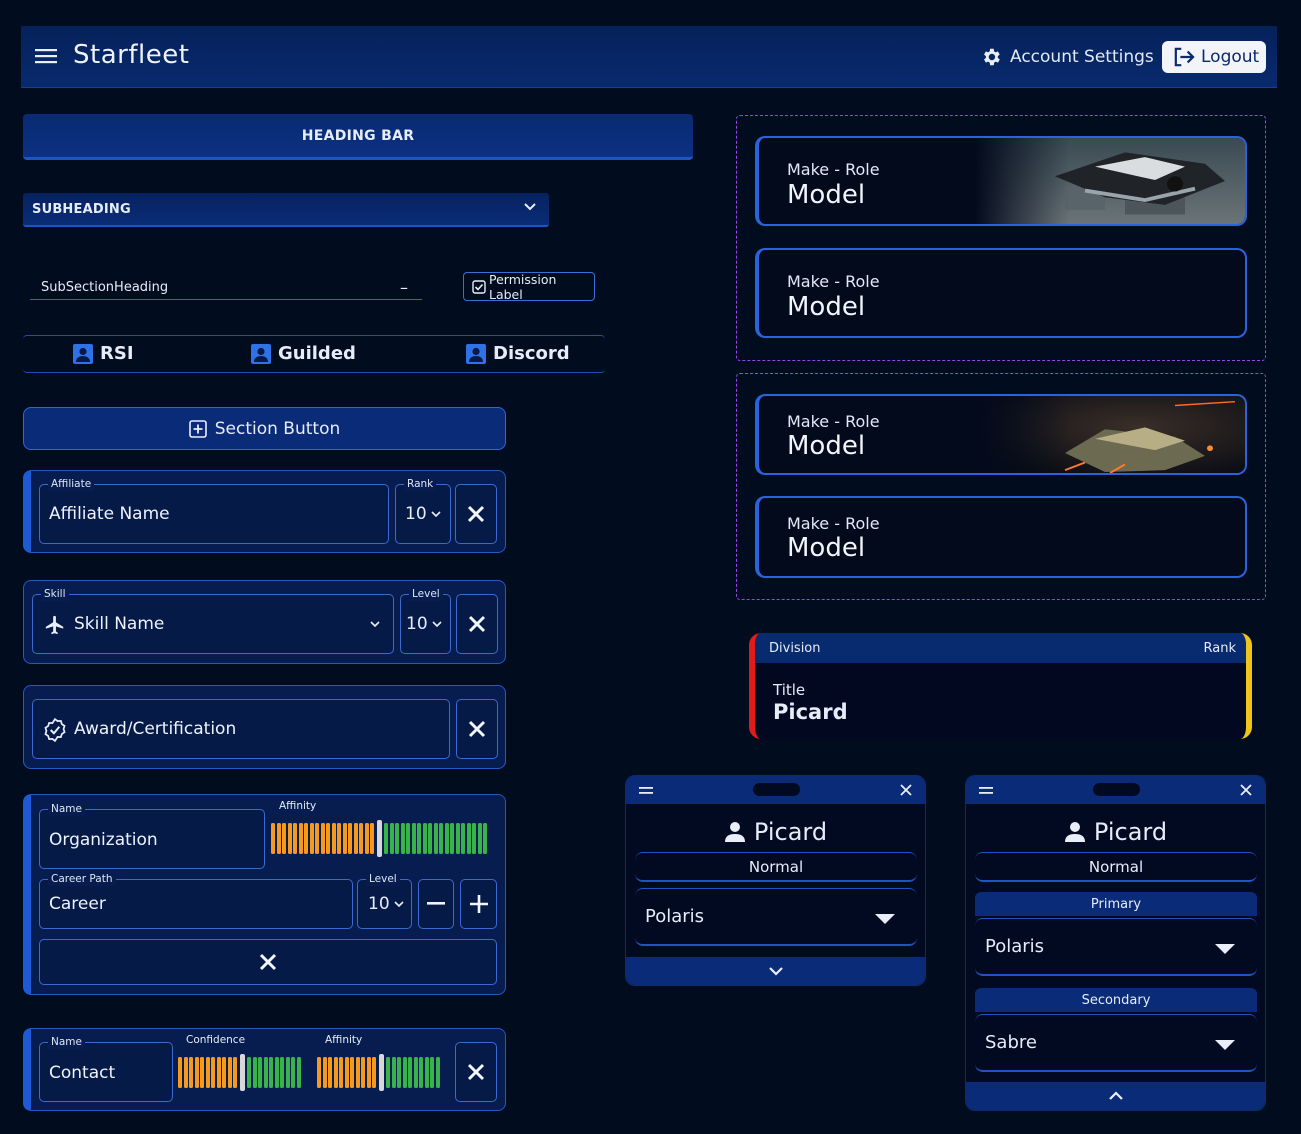  I want to click on ship-image, so click(1110, 181).